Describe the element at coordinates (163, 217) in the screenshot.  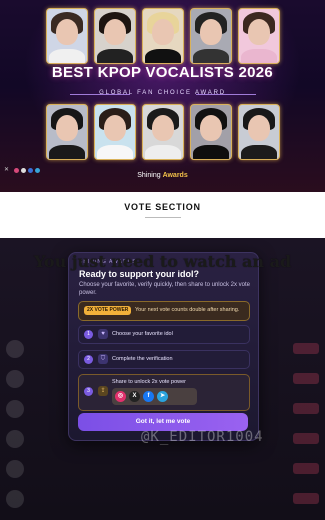
I see `divider` at that location.